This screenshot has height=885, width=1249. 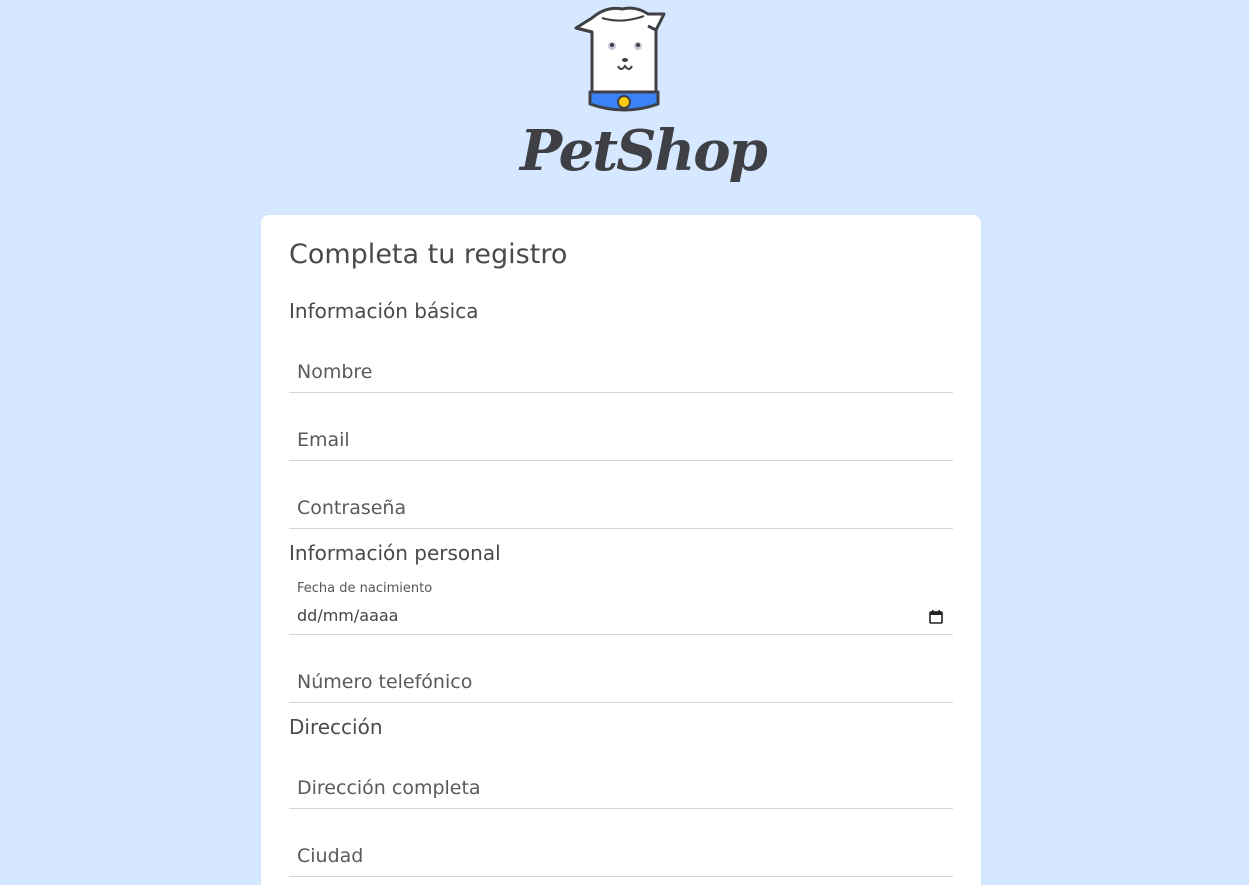 I want to click on dog-logo-icon, so click(x=620, y=59).